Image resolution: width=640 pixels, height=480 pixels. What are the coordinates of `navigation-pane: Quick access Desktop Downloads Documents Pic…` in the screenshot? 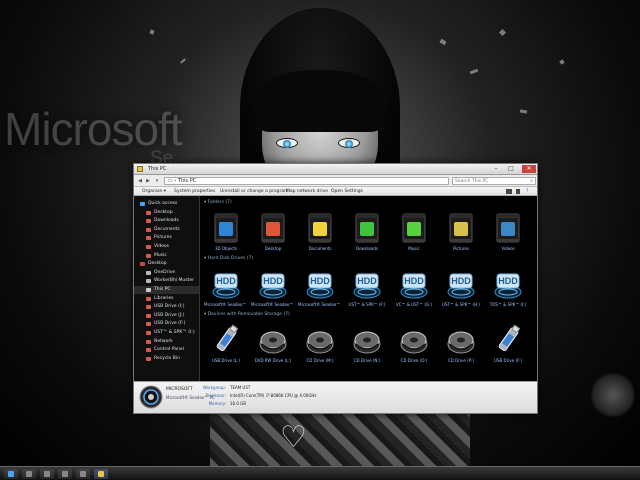 It's located at (167, 288).